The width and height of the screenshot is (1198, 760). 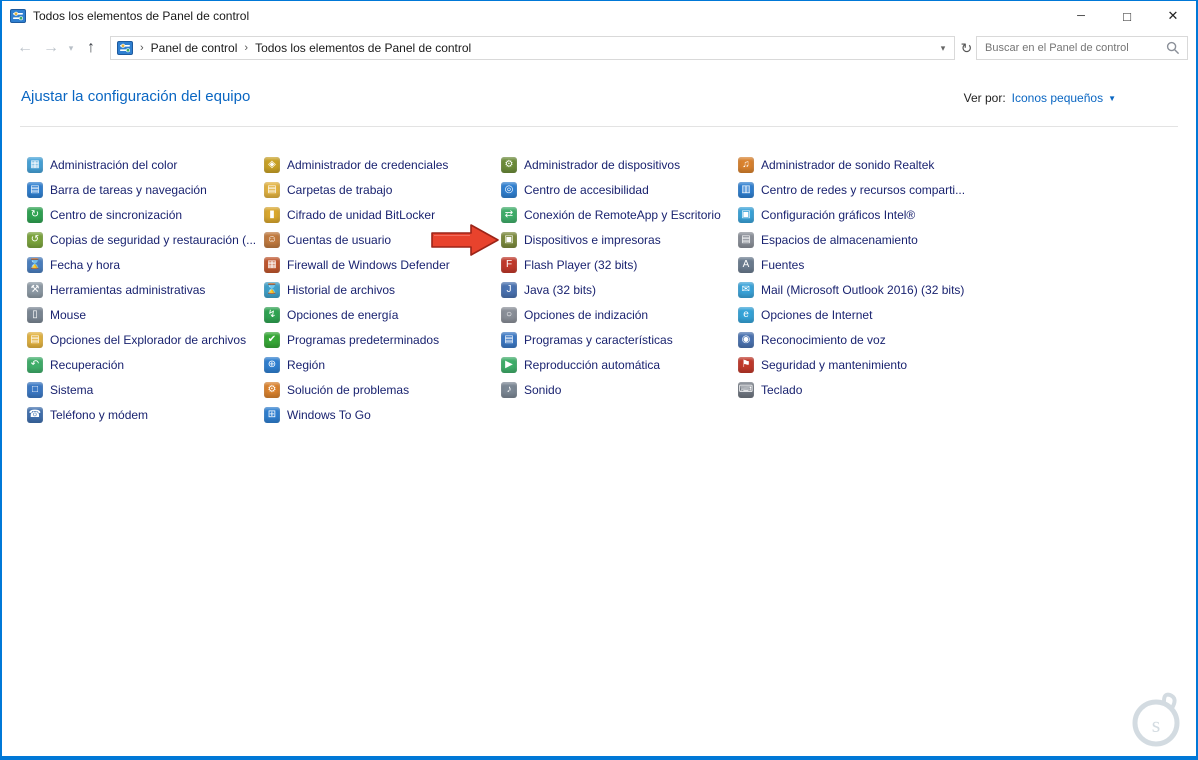 What do you see at coordinates (145, 389) in the screenshot?
I see `control-panel-item: □ Sistema` at bounding box center [145, 389].